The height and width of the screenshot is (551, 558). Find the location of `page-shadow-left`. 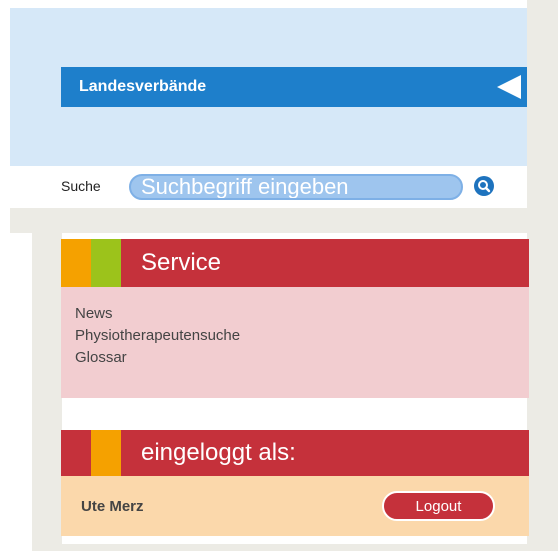

page-shadow-left is located at coordinates (47, 379).